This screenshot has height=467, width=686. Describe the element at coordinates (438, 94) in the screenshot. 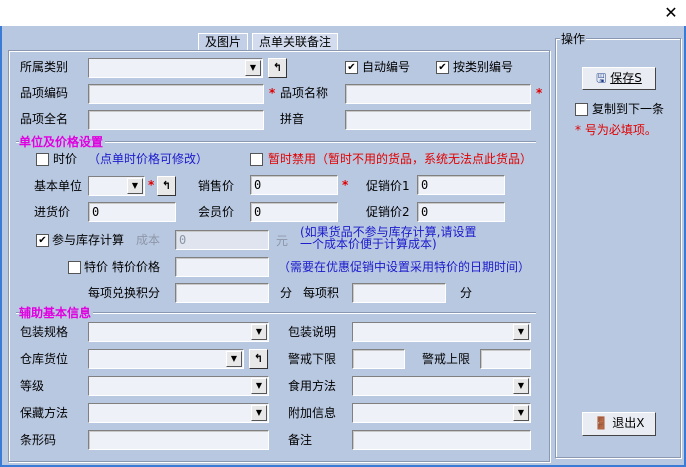

I see `name-input` at that location.